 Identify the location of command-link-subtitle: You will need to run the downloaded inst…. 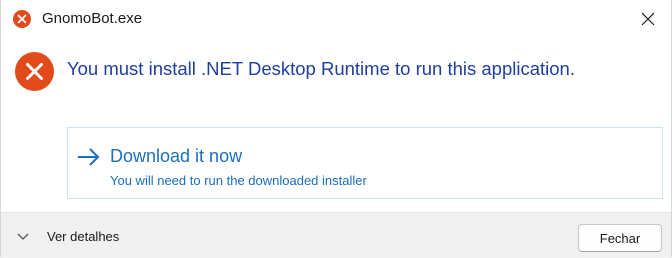
(238, 180).